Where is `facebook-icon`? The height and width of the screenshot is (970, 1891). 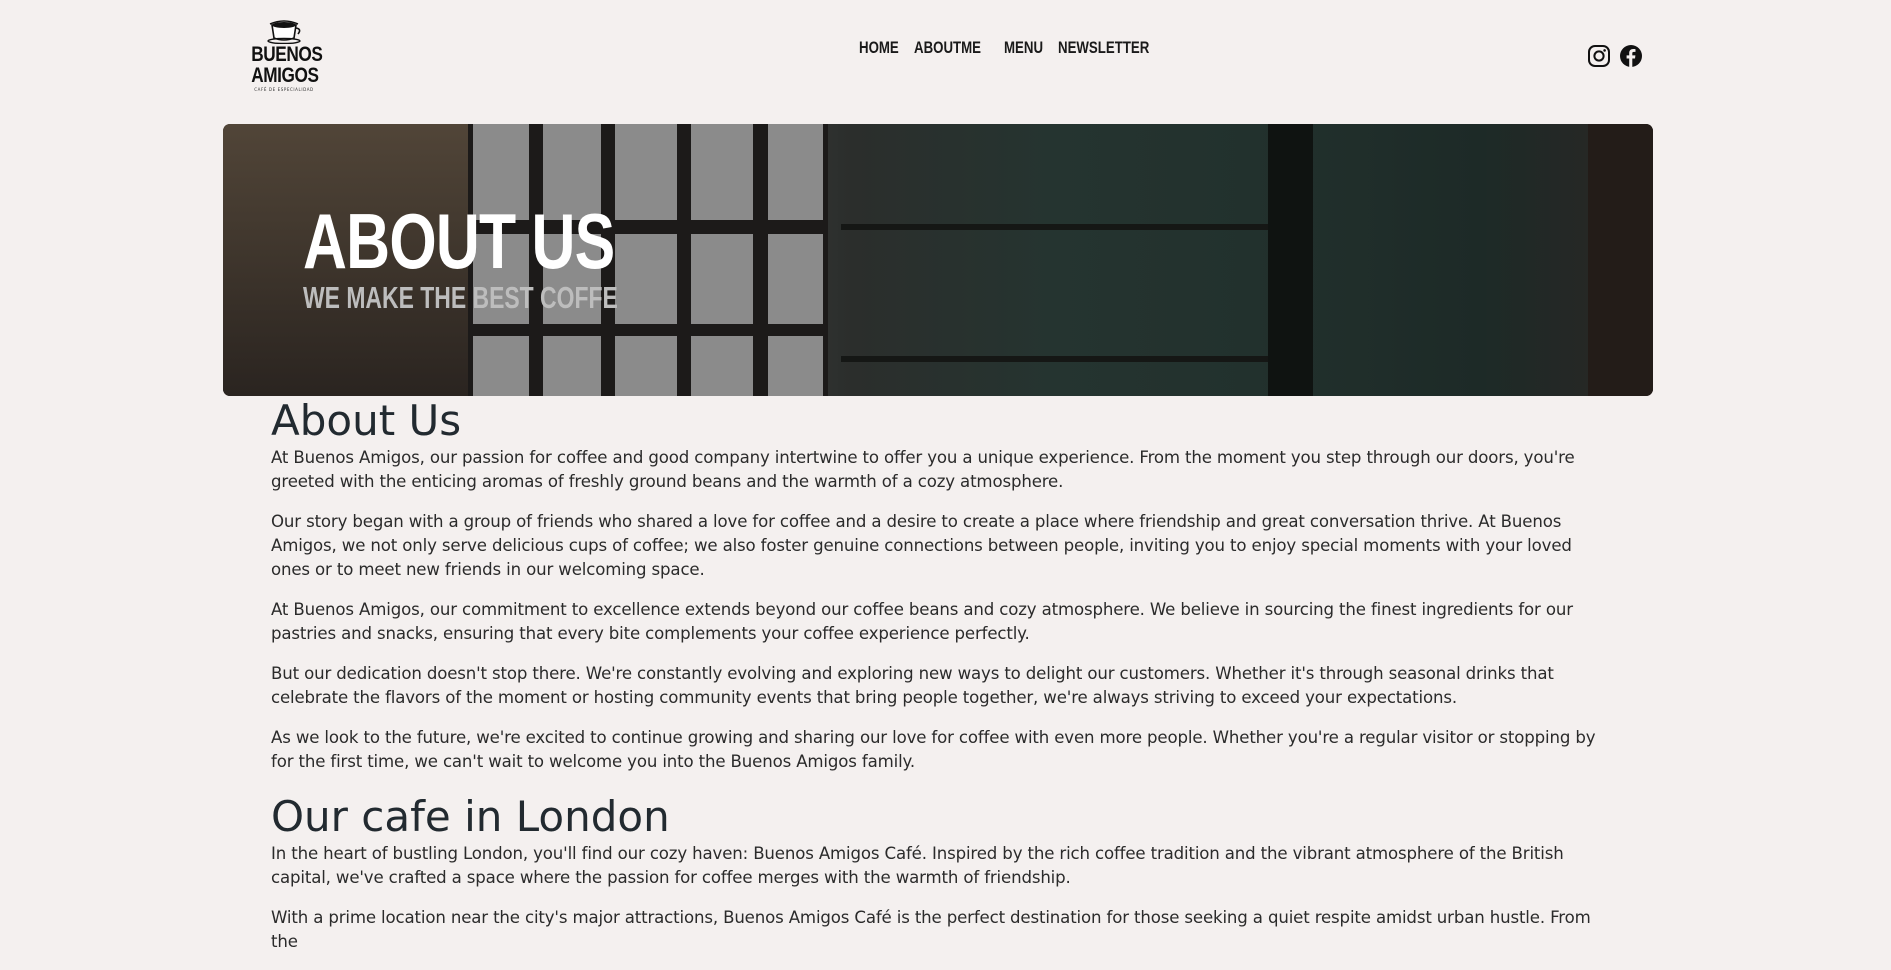
facebook-icon is located at coordinates (1631, 56).